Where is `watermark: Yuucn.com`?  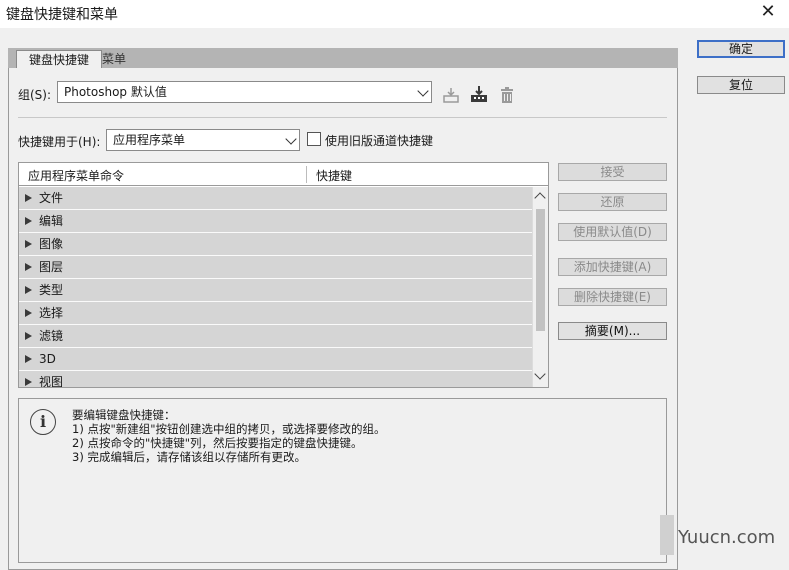 watermark: Yuucn.com is located at coordinates (717, 535).